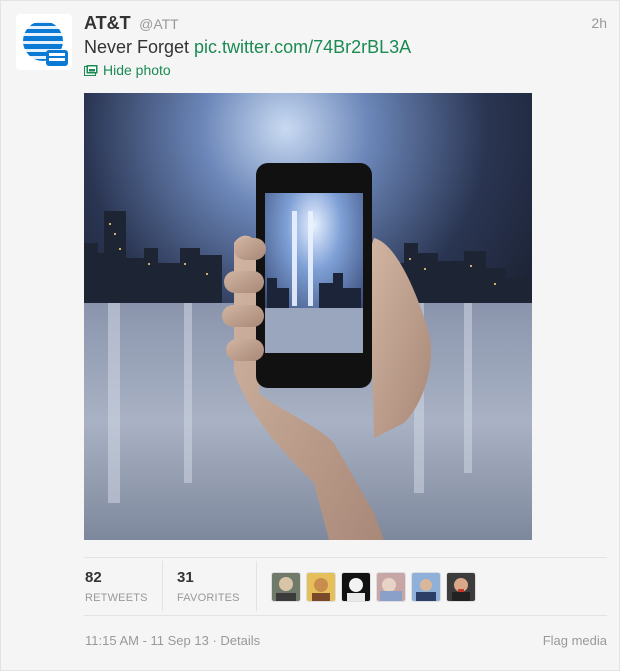  I want to click on favorites-count: 31, so click(185, 577).